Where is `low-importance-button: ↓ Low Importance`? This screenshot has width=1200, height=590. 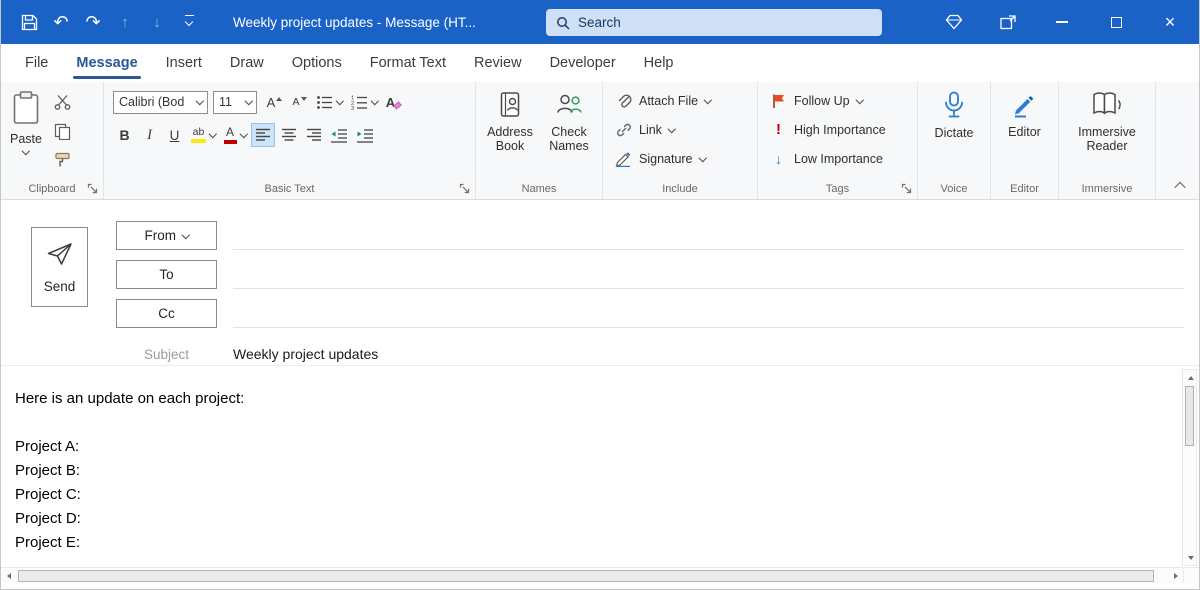 low-importance-button: ↓ Low Importance is located at coordinates (837, 158).